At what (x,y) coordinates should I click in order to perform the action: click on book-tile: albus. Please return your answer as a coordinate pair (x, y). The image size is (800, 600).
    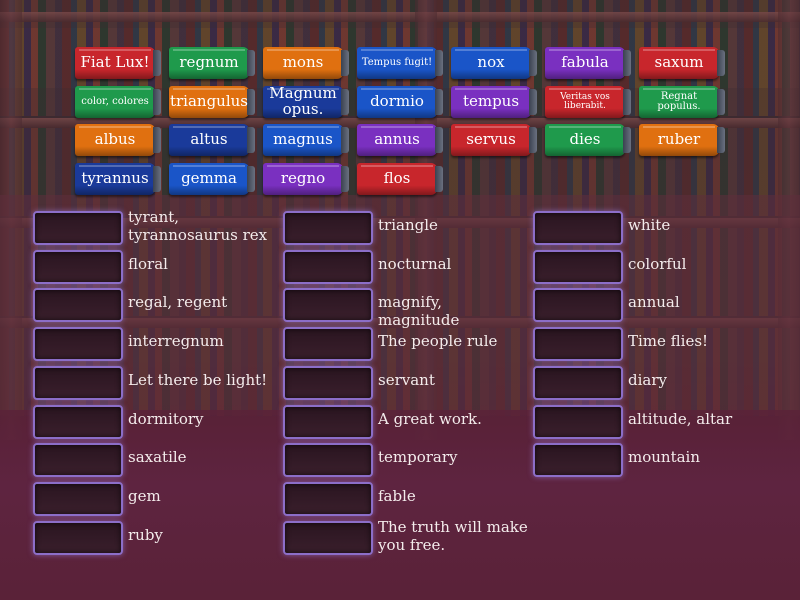
    Looking at the image, I should click on (118, 140).